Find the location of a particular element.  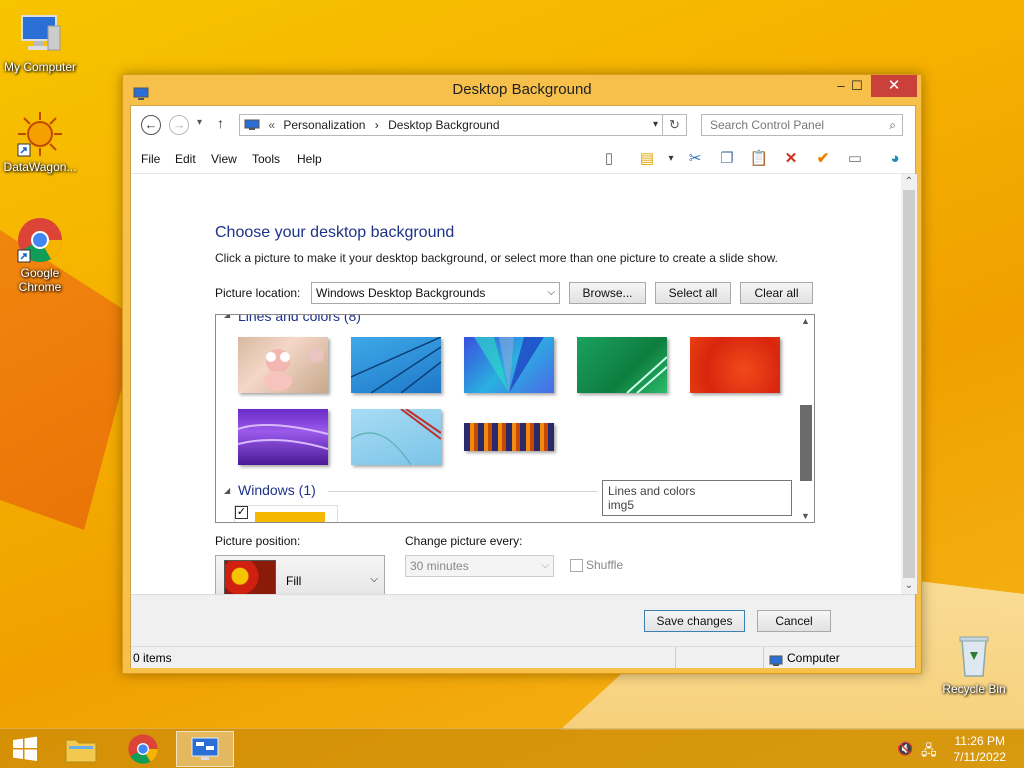

recycle-bin-icon is located at coordinates (974, 656).